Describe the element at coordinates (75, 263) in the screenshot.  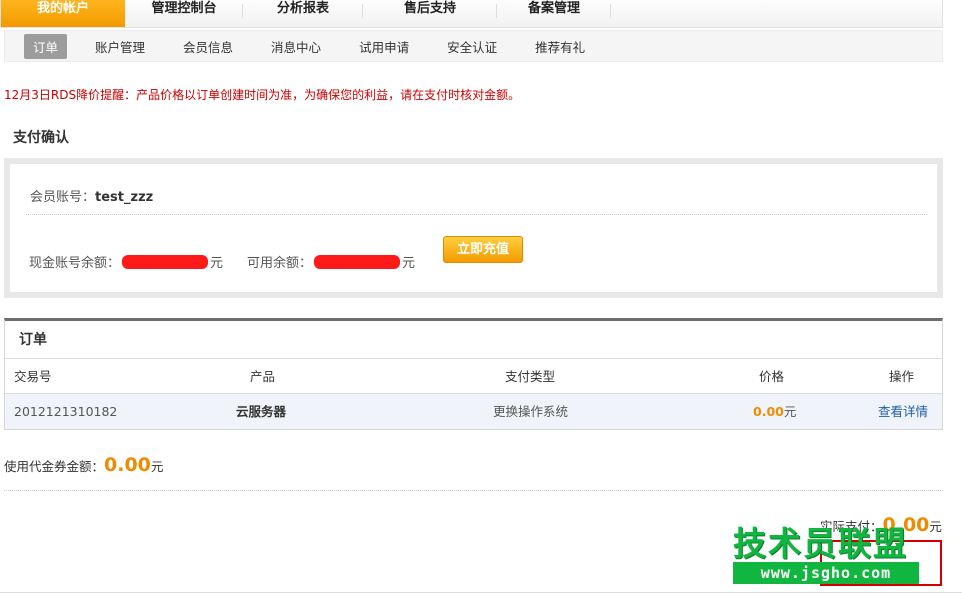
I see `cash-balance-label: 现金账号余额：` at that location.